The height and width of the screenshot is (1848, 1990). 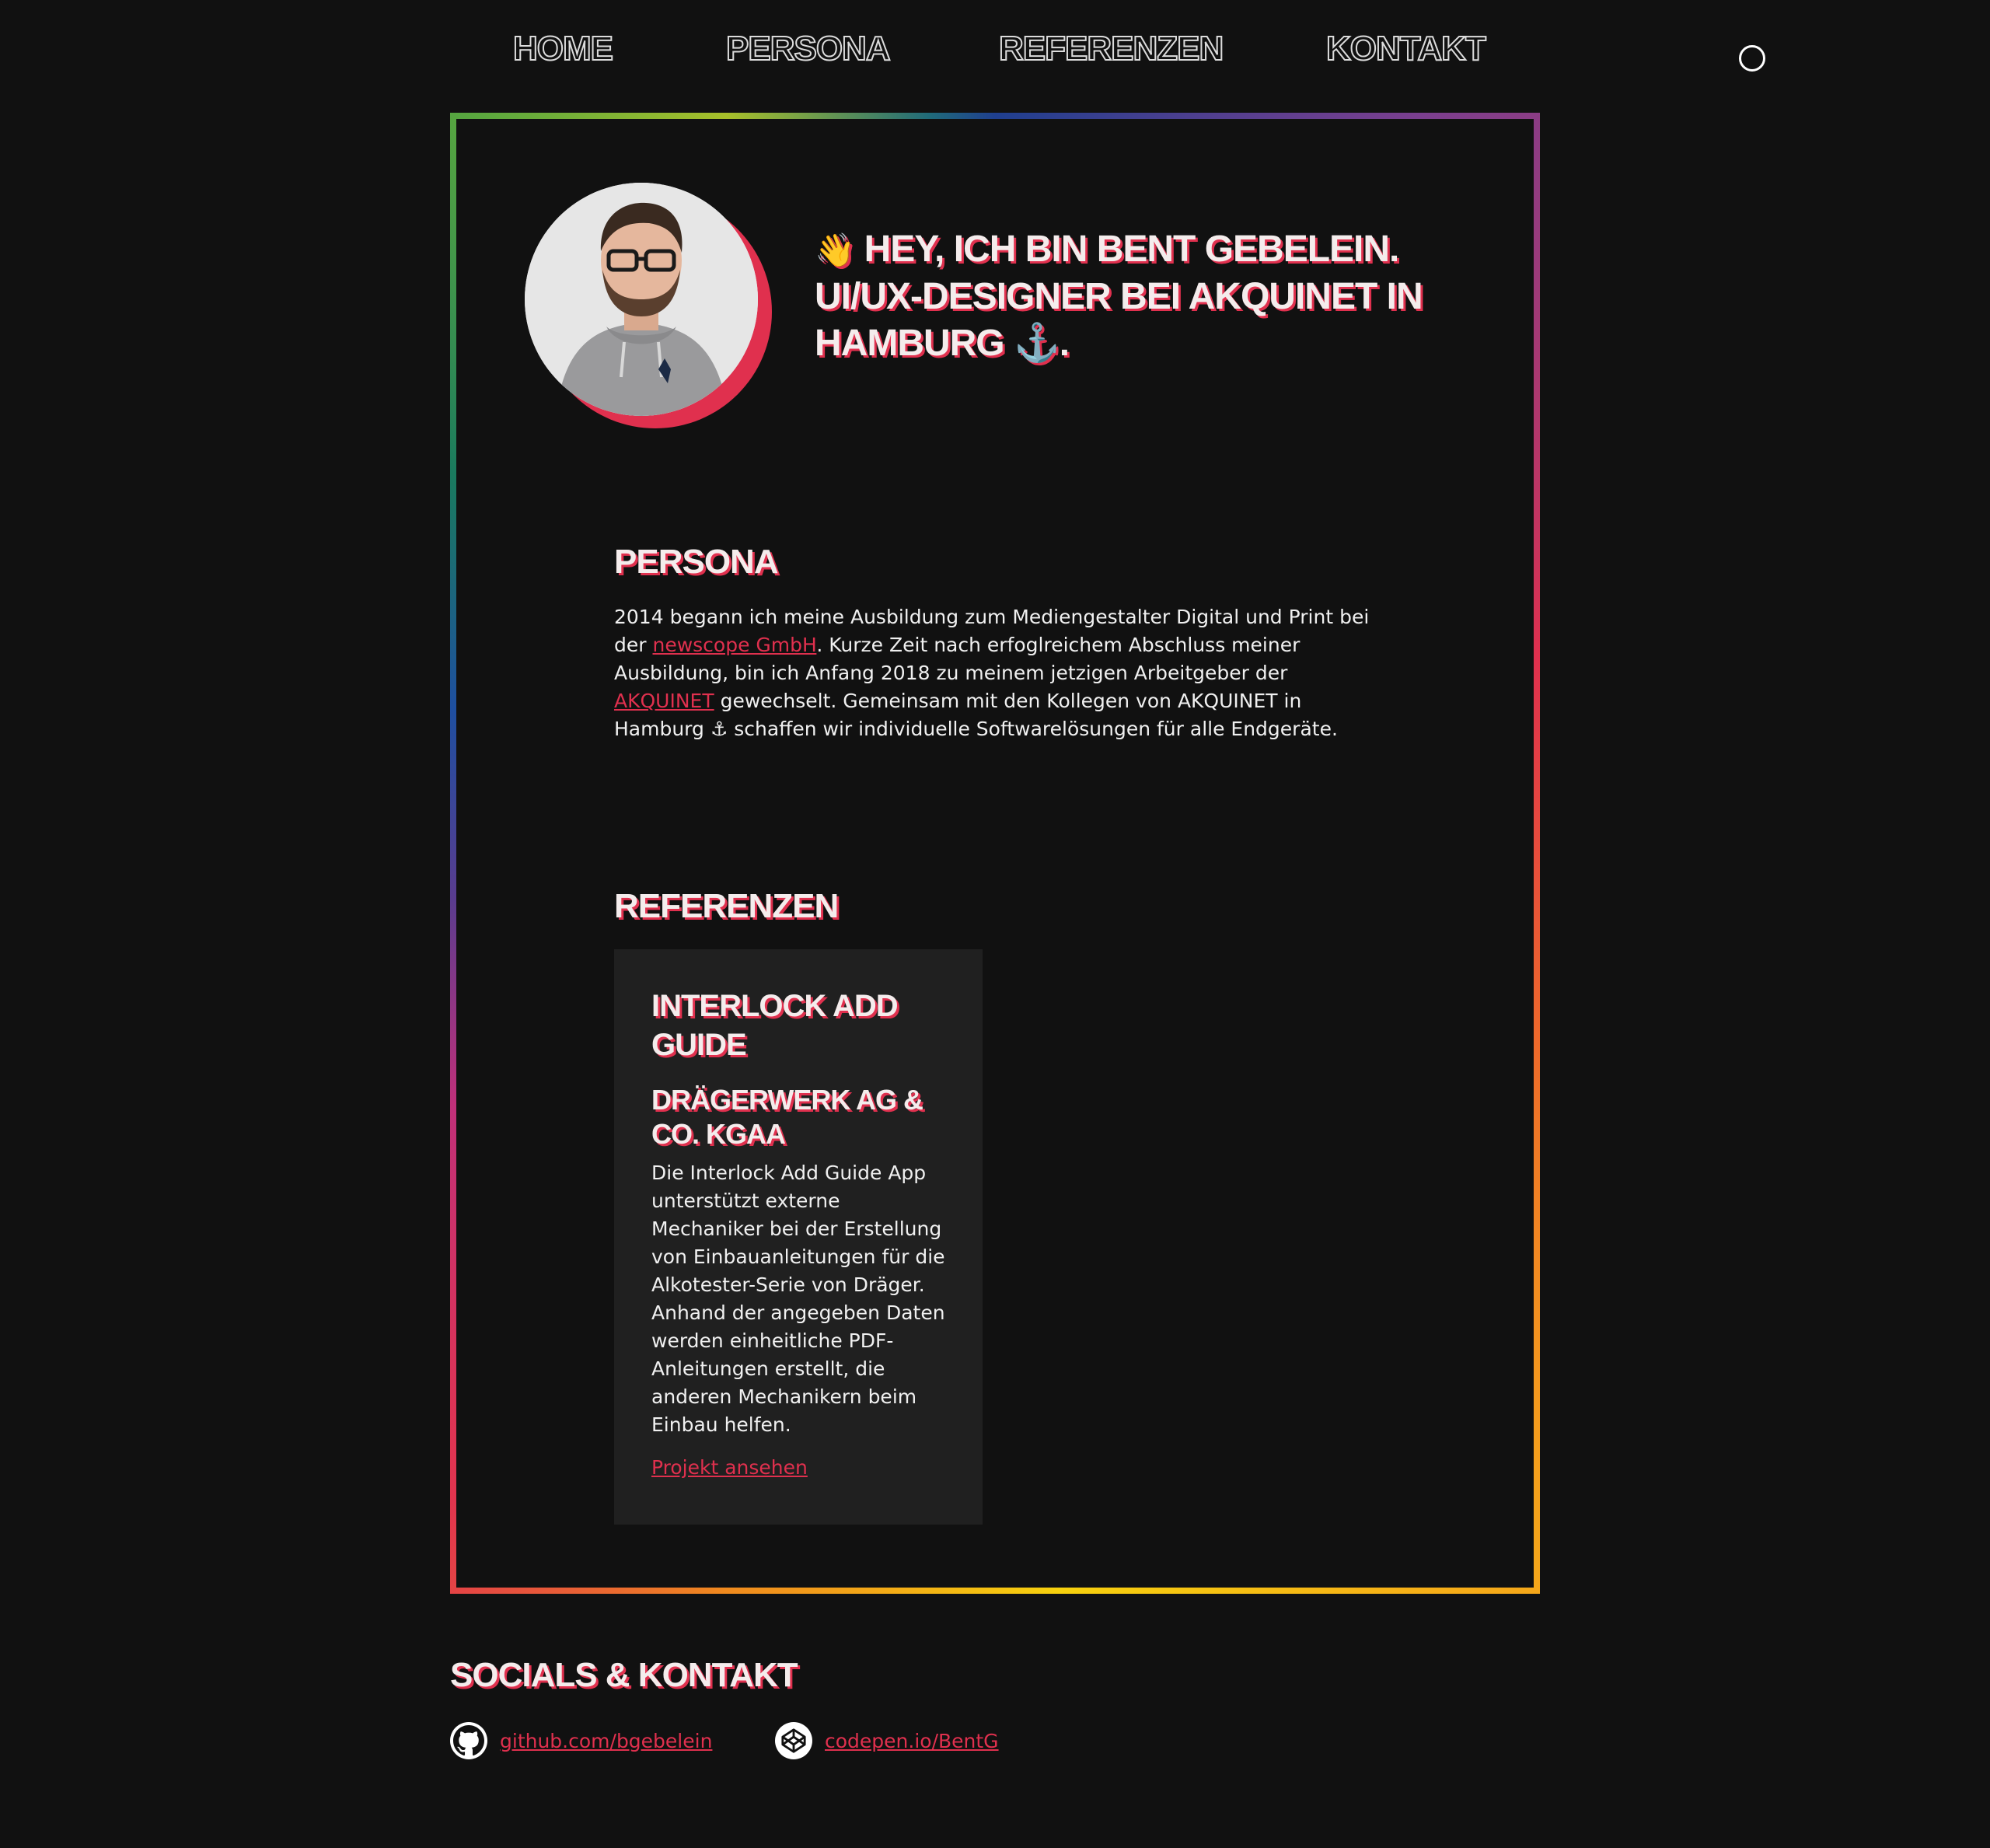 What do you see at coordinates (1406, 48) in the screenshot?
I see `nav-kontakt: KONTAKT` at bounding box center [1406, 48].